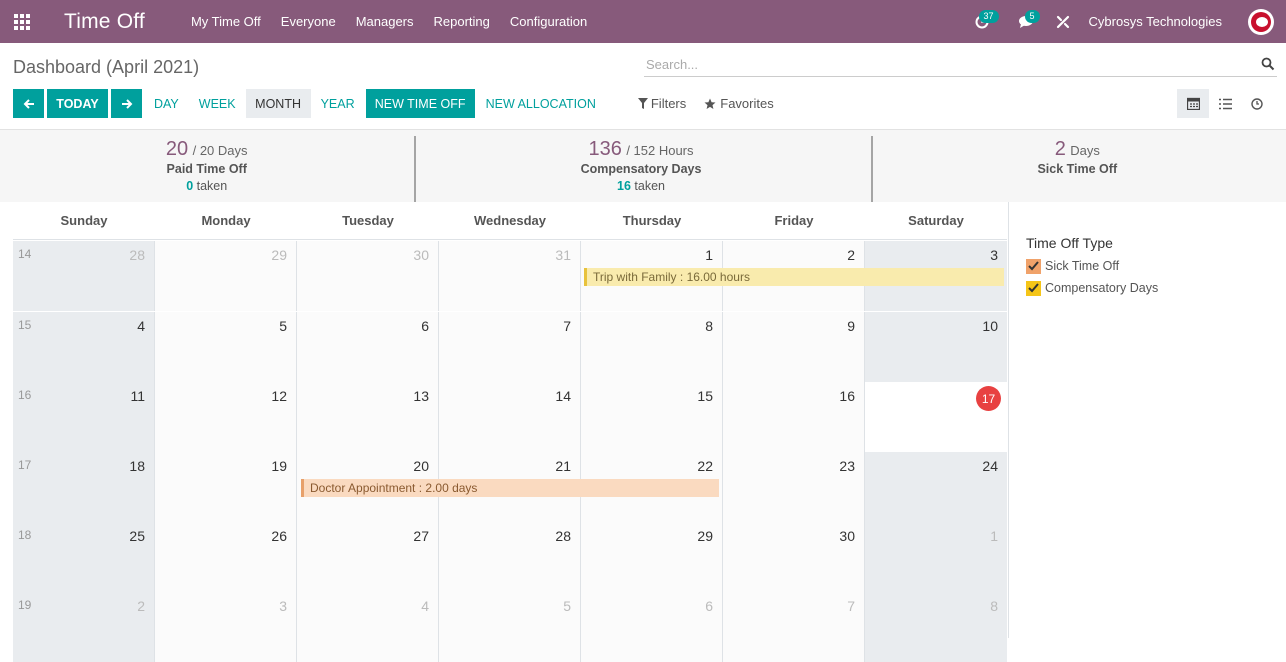 This screenshot has width=1286, height=662. Describe the element at coordinates (1077, 169) in the screenshot. I see `stat-name: Sick Time Off` at that location.